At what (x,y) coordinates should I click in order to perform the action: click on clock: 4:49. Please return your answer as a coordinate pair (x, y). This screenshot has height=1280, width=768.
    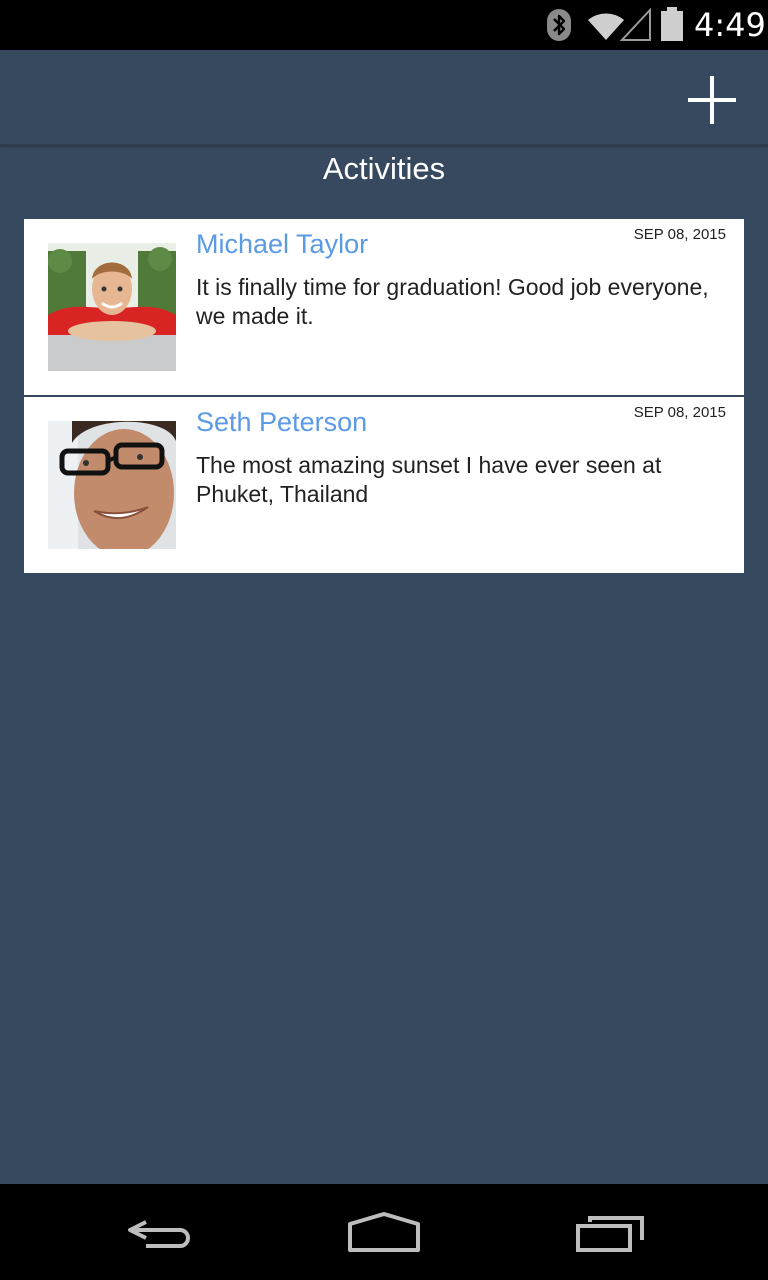
    Looking at the image, I should click on (730, 25).